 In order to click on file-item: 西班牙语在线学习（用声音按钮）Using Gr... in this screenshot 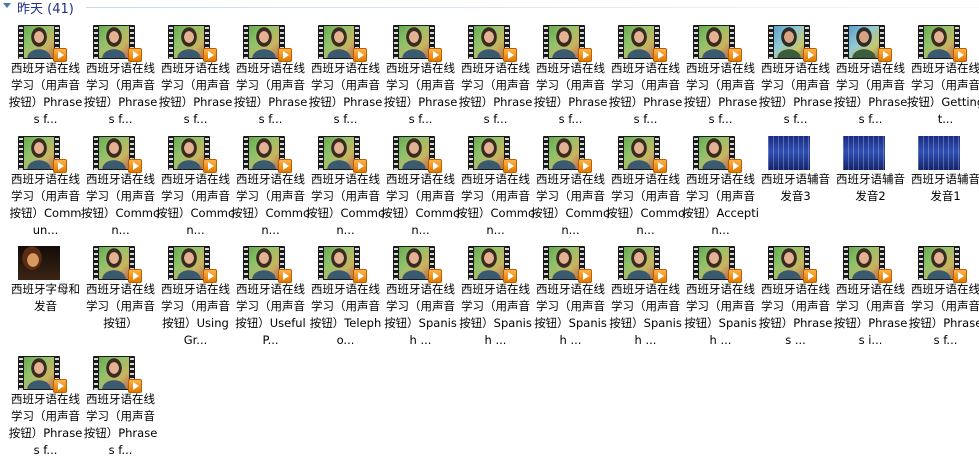, I will do `click(195, 294)`.